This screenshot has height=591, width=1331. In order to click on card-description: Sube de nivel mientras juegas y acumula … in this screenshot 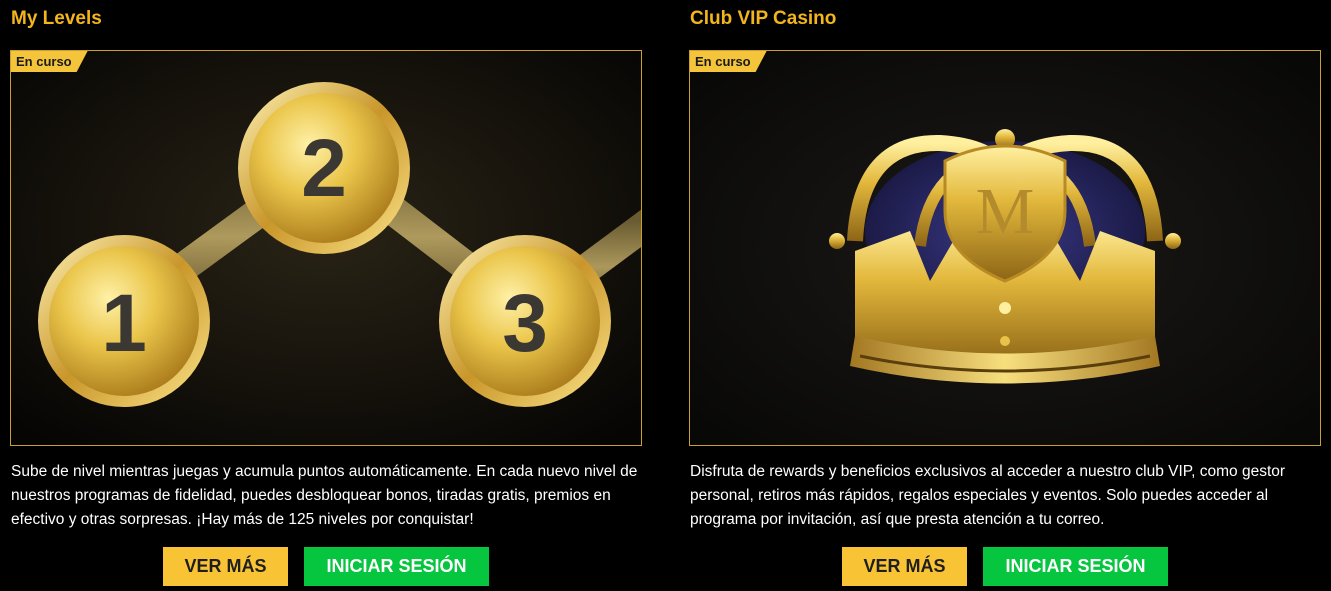, I will do `click(324, 495)`.